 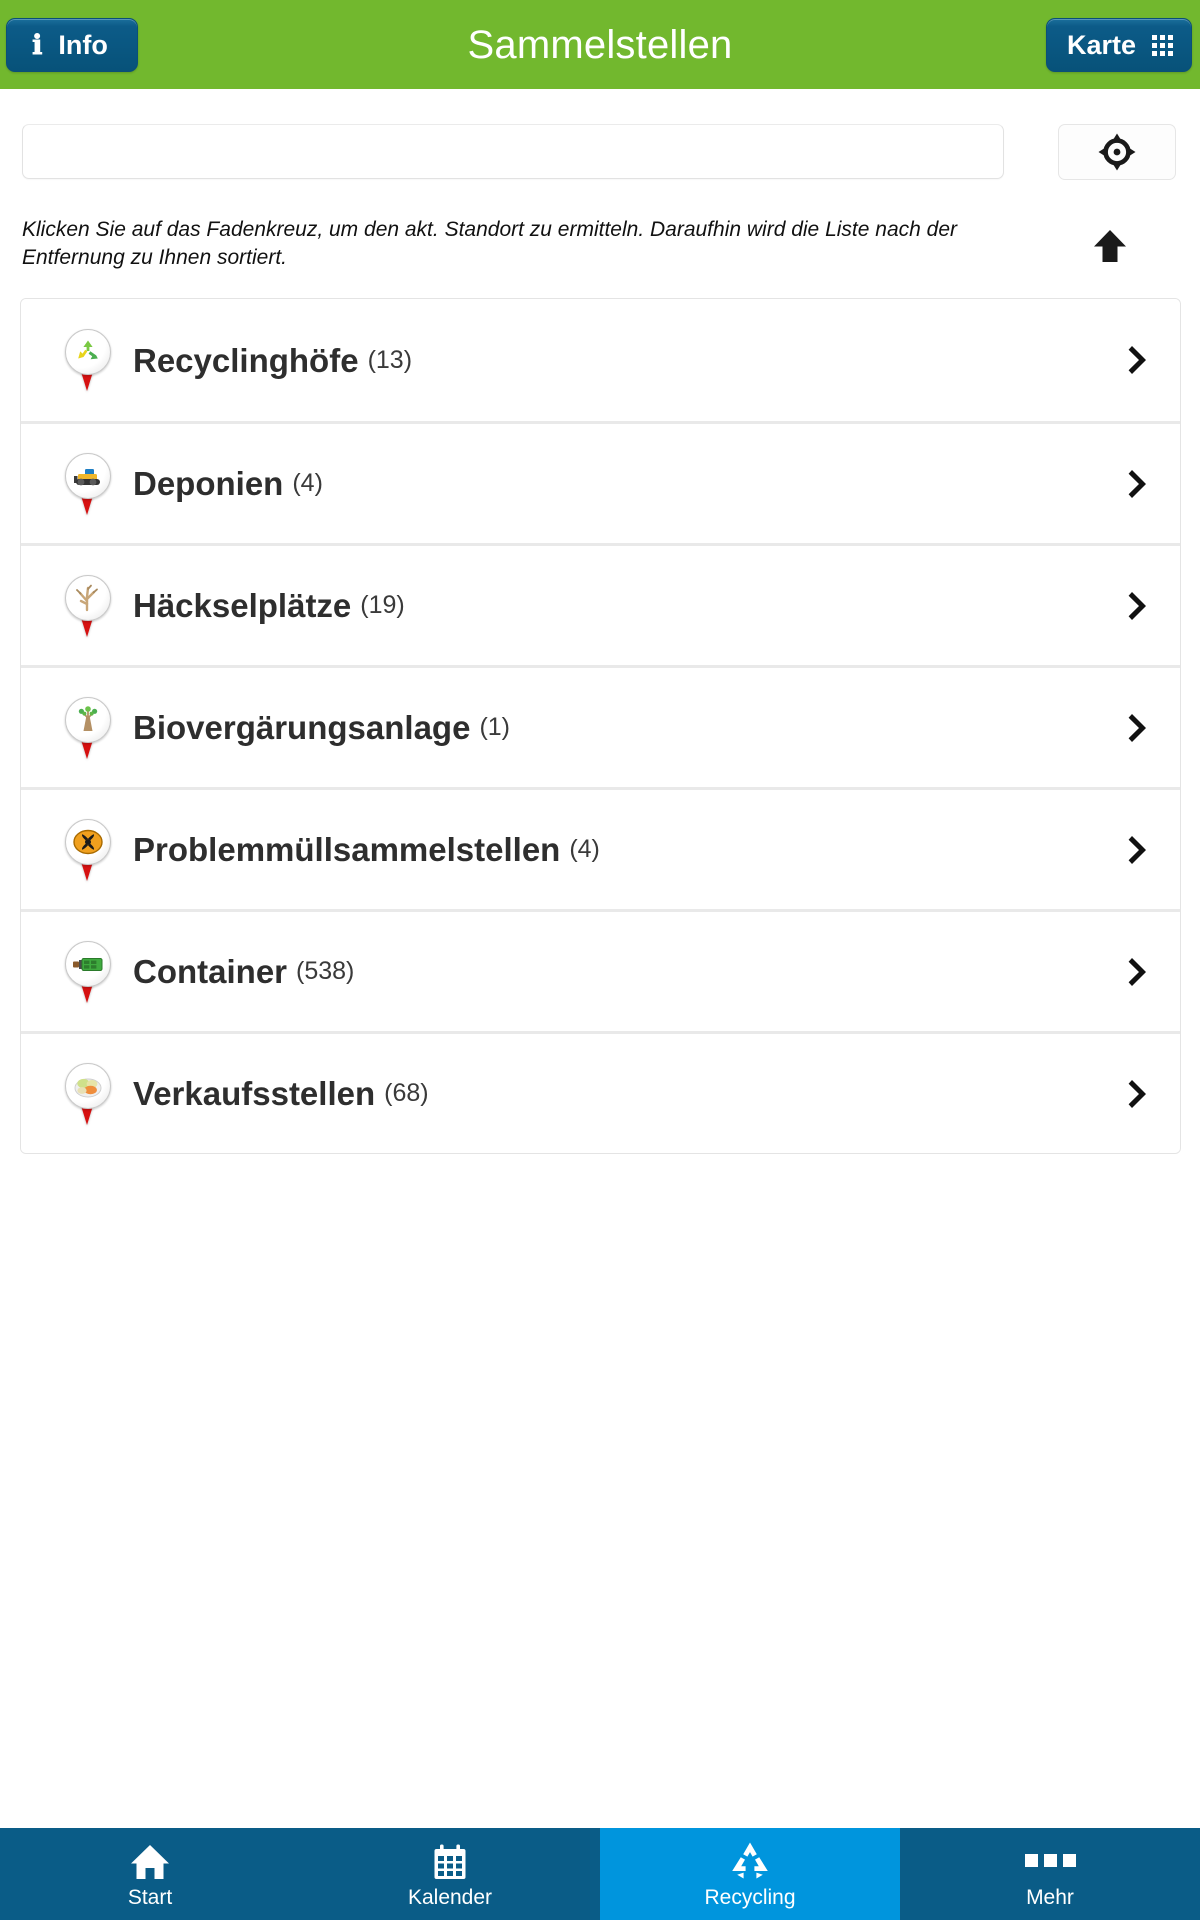 I want to click on tab-mehr-label: Mehr, so click(x=1050, y=1897).